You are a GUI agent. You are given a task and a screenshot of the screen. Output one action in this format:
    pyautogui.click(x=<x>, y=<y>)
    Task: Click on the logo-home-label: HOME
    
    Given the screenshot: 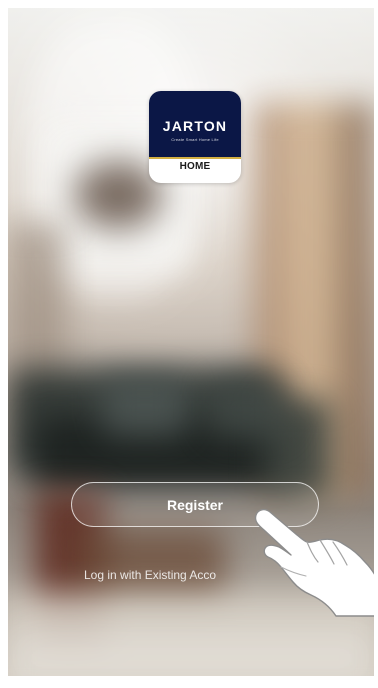 What is the action you would take?
    pyautogui.click(x=195, y=166)
    